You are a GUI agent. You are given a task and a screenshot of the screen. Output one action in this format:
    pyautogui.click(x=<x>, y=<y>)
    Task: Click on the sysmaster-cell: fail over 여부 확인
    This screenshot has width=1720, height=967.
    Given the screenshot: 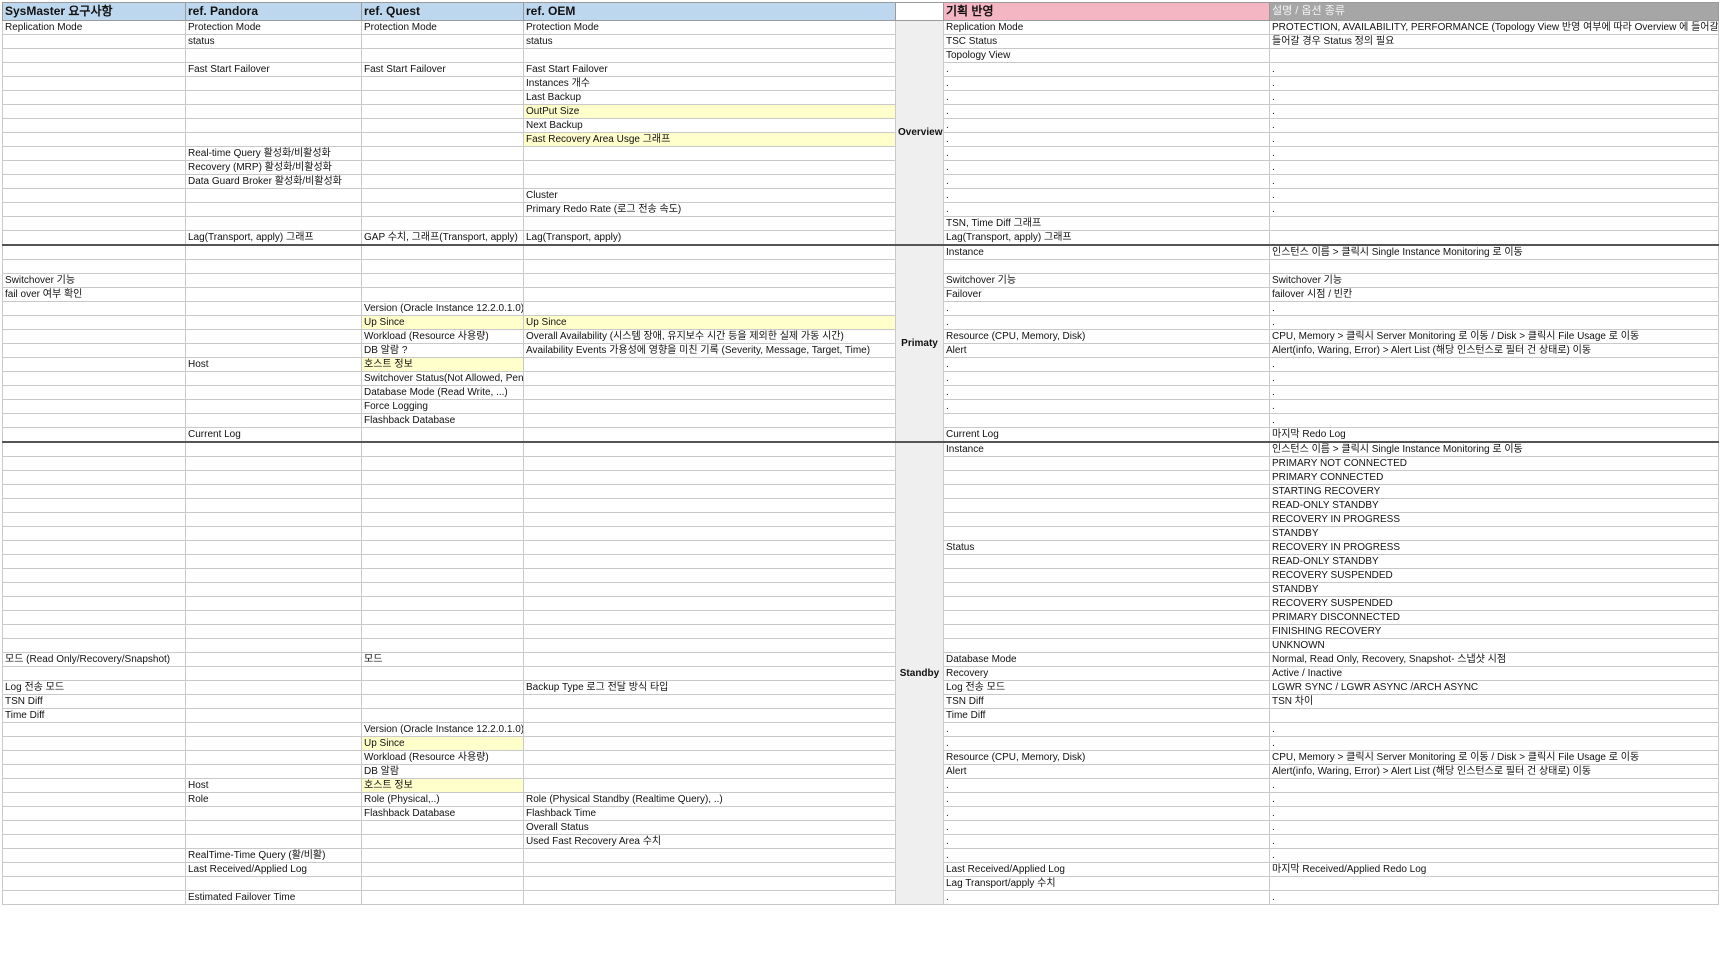 What is the action you would take?
    pyautogui.click(x=94, y=294)
    